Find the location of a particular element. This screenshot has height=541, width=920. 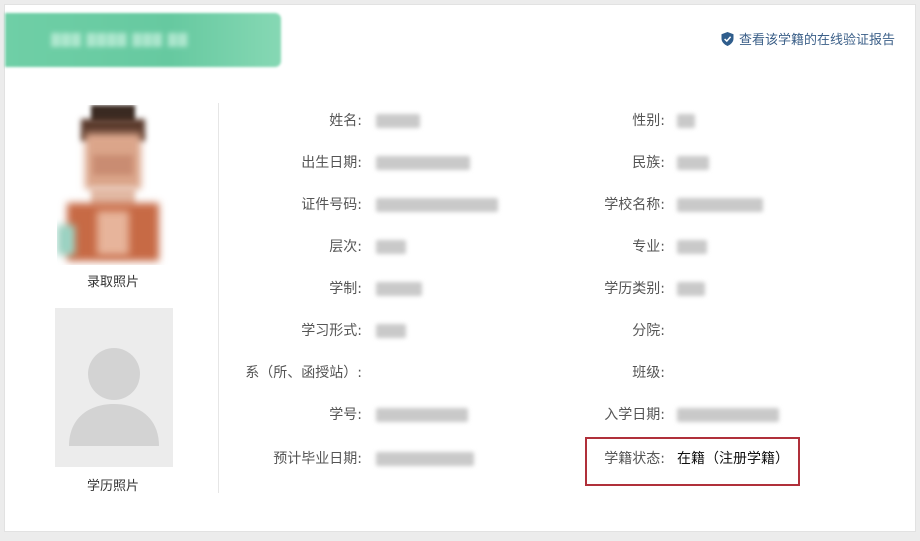

field-label: 班级: is located at coordinates (648, 373).